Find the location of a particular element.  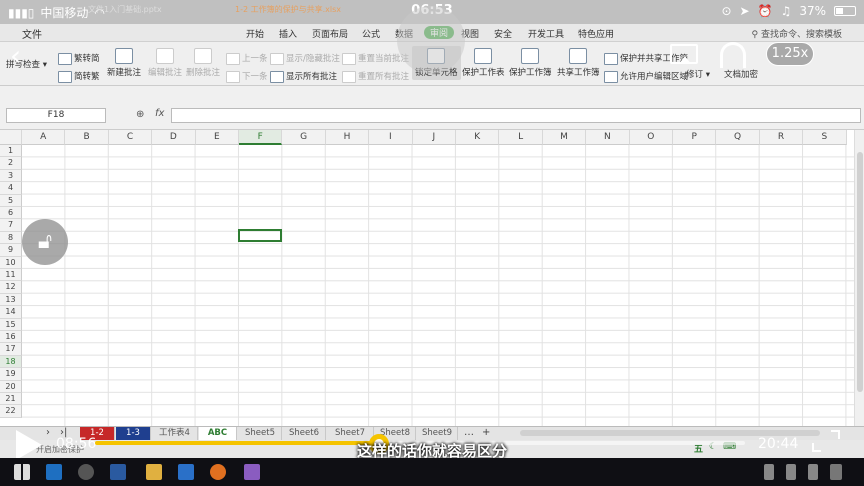

menu-formulas: 公式 is located at coordinates (371, 33).